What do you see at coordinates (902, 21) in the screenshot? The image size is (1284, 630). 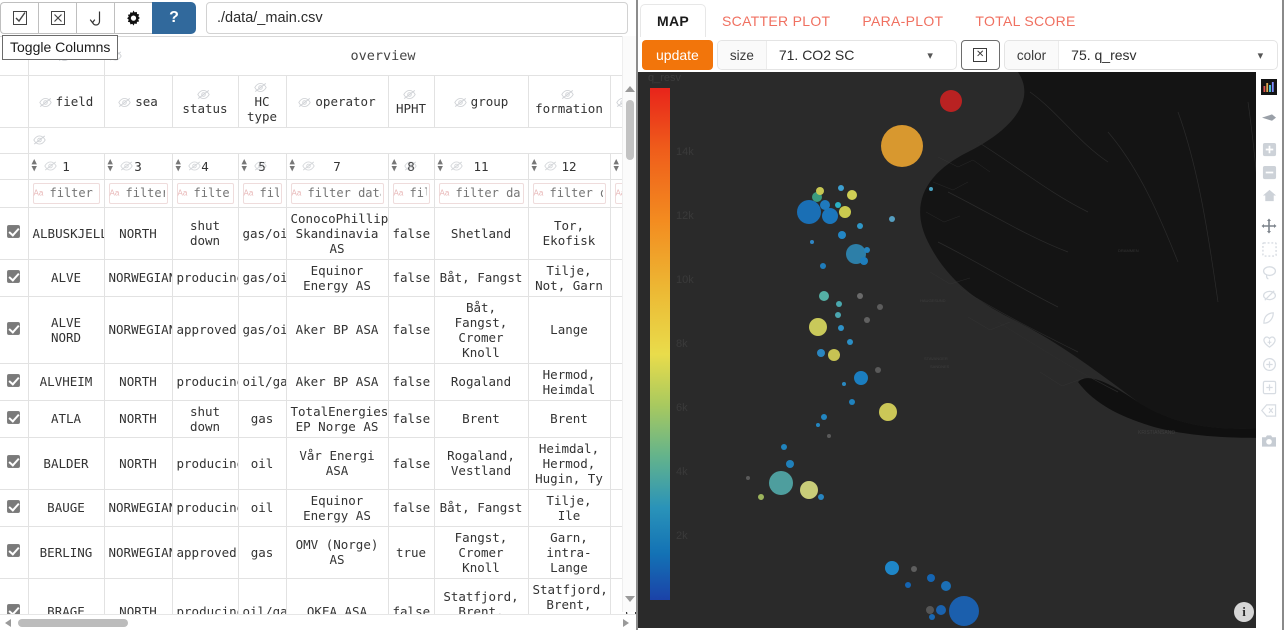 I see `tab-para-plot: PARA-PLOT` at bounding box center [902, 21].